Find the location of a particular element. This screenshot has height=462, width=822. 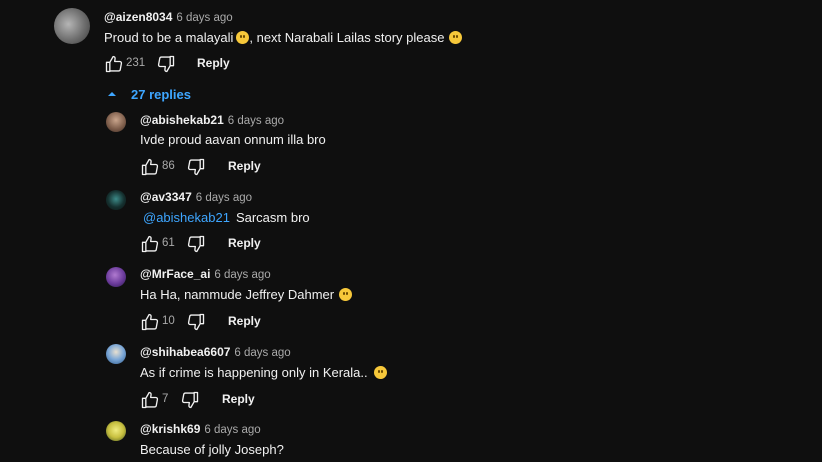

like-count: 61 is located at coordinates (168, 243).